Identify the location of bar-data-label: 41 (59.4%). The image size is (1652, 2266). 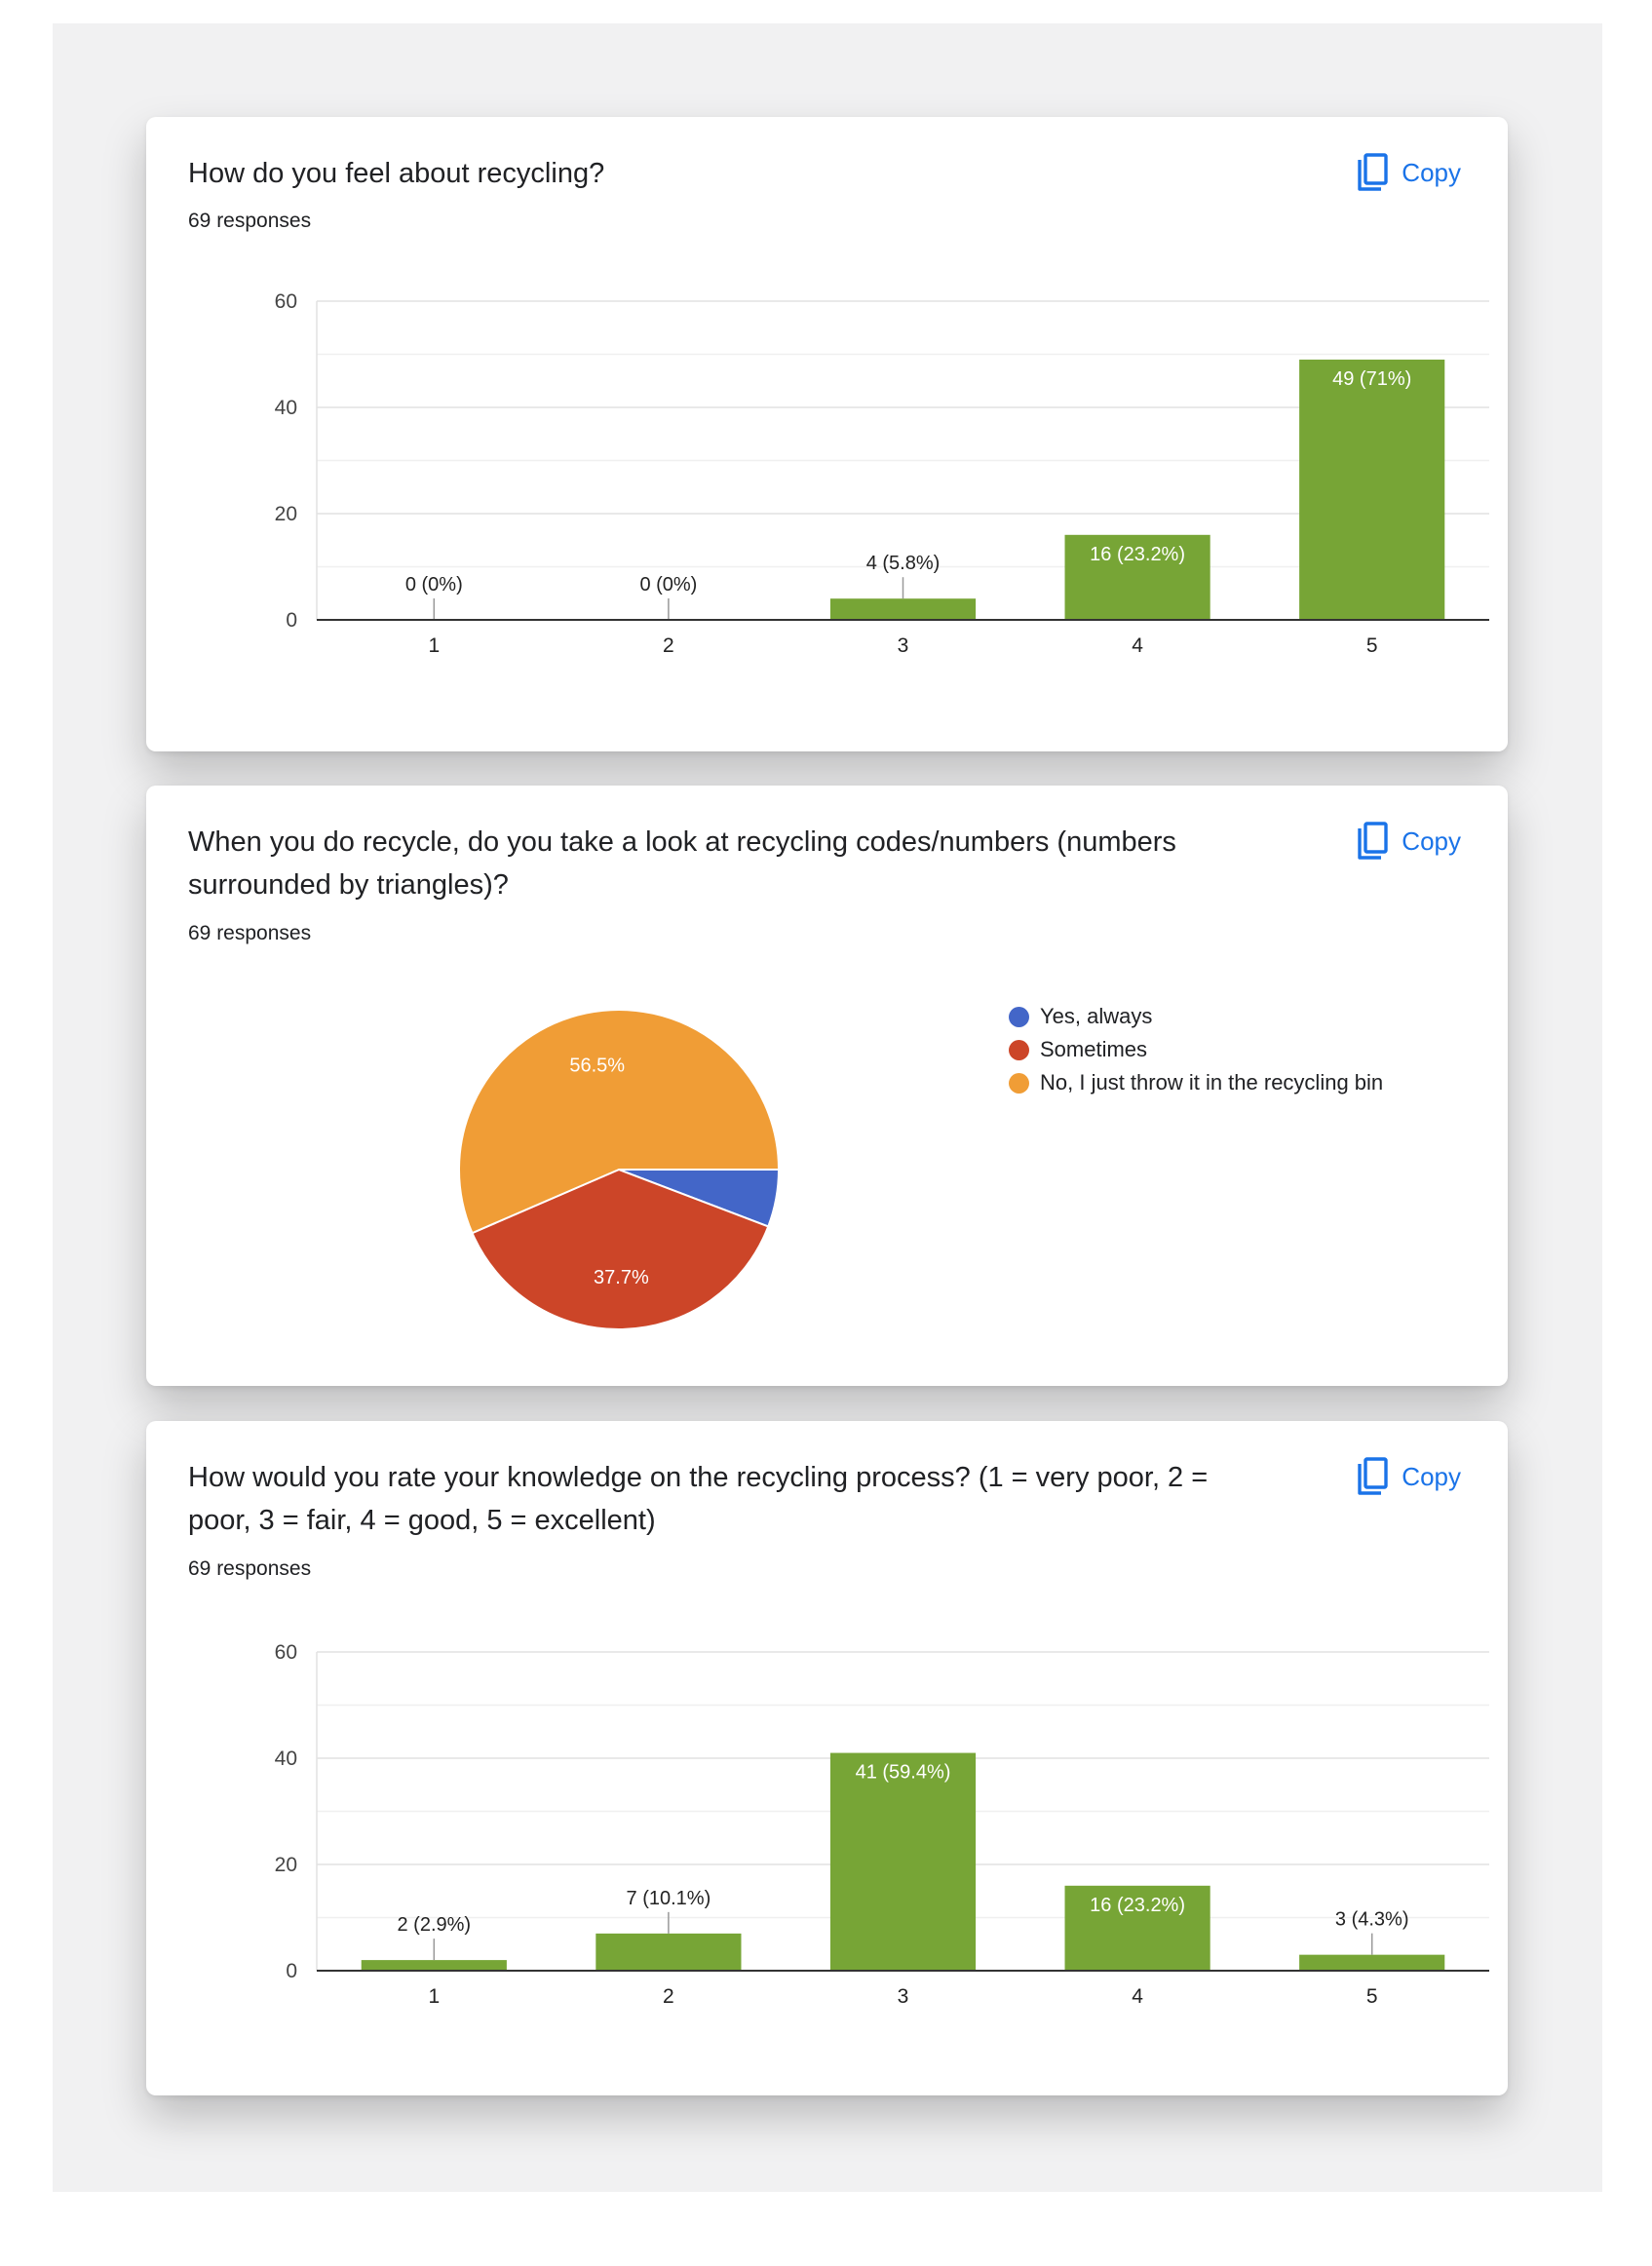
(904, 1773).